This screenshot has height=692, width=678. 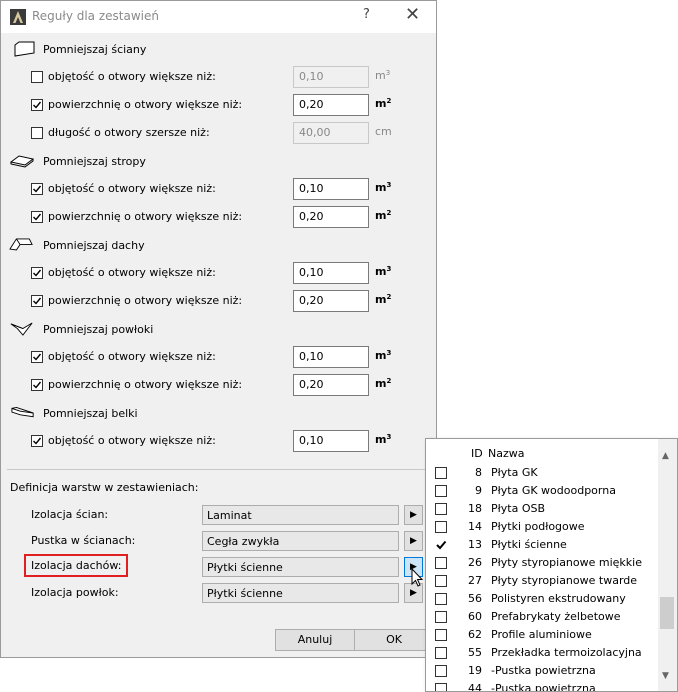 I want to click on shells-volume-row: objętość o otwory większe niż: 0,10 m3, so click(x=218, y=357).